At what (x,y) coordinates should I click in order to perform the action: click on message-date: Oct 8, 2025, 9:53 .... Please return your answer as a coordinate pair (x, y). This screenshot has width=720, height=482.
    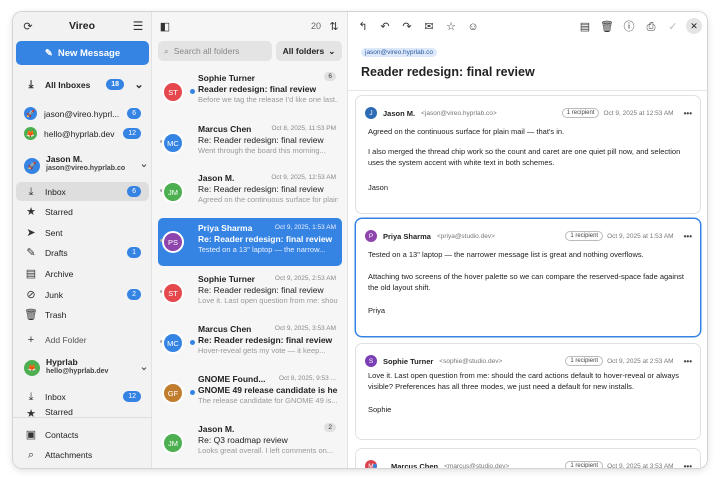
    Looking at the image, I should click on (307, 378).